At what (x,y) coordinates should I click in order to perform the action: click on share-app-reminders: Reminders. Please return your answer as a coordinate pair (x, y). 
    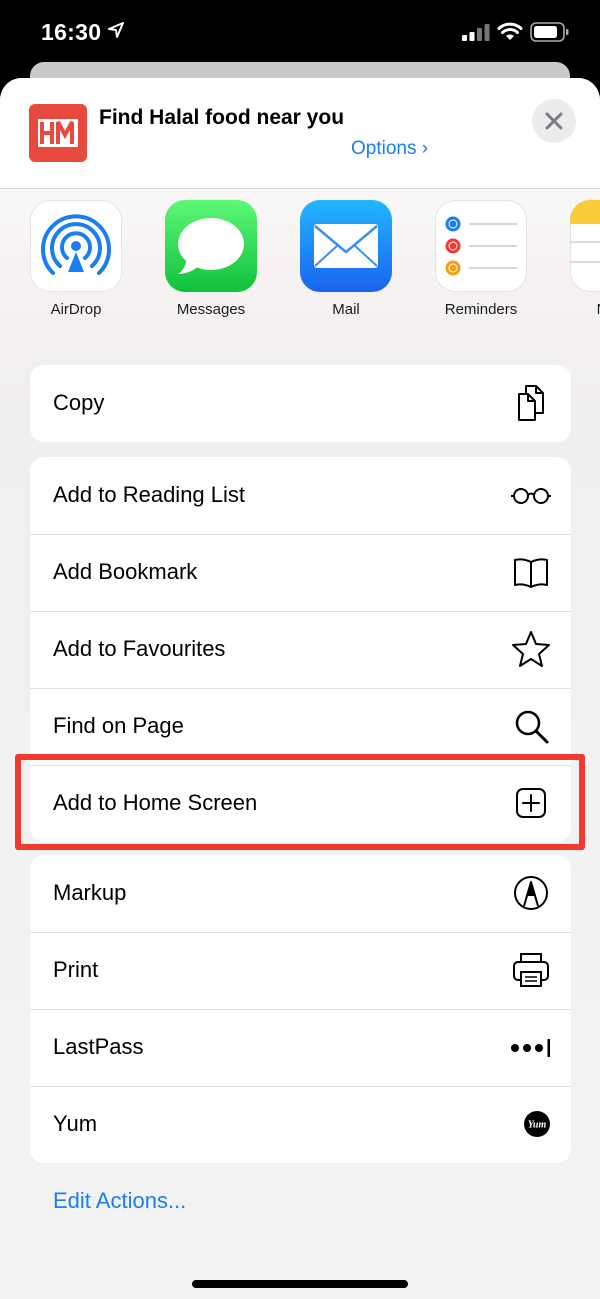
    Looking at the image, I should click on (481, 270).